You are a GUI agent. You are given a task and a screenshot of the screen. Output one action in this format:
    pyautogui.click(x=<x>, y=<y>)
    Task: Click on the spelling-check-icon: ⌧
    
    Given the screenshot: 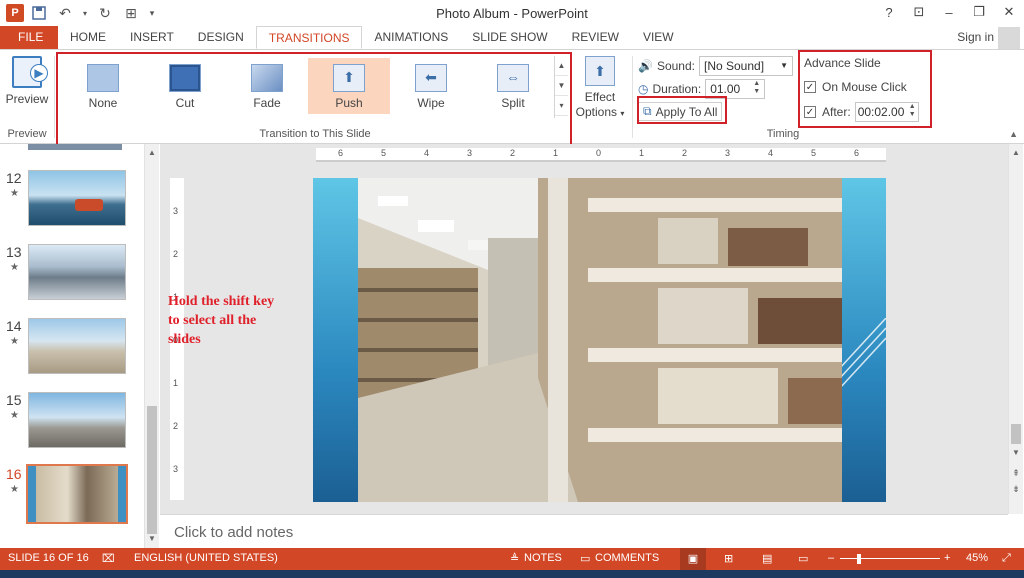 What is the action you would take?
    pyautogui.click(x=108, y=558)
    